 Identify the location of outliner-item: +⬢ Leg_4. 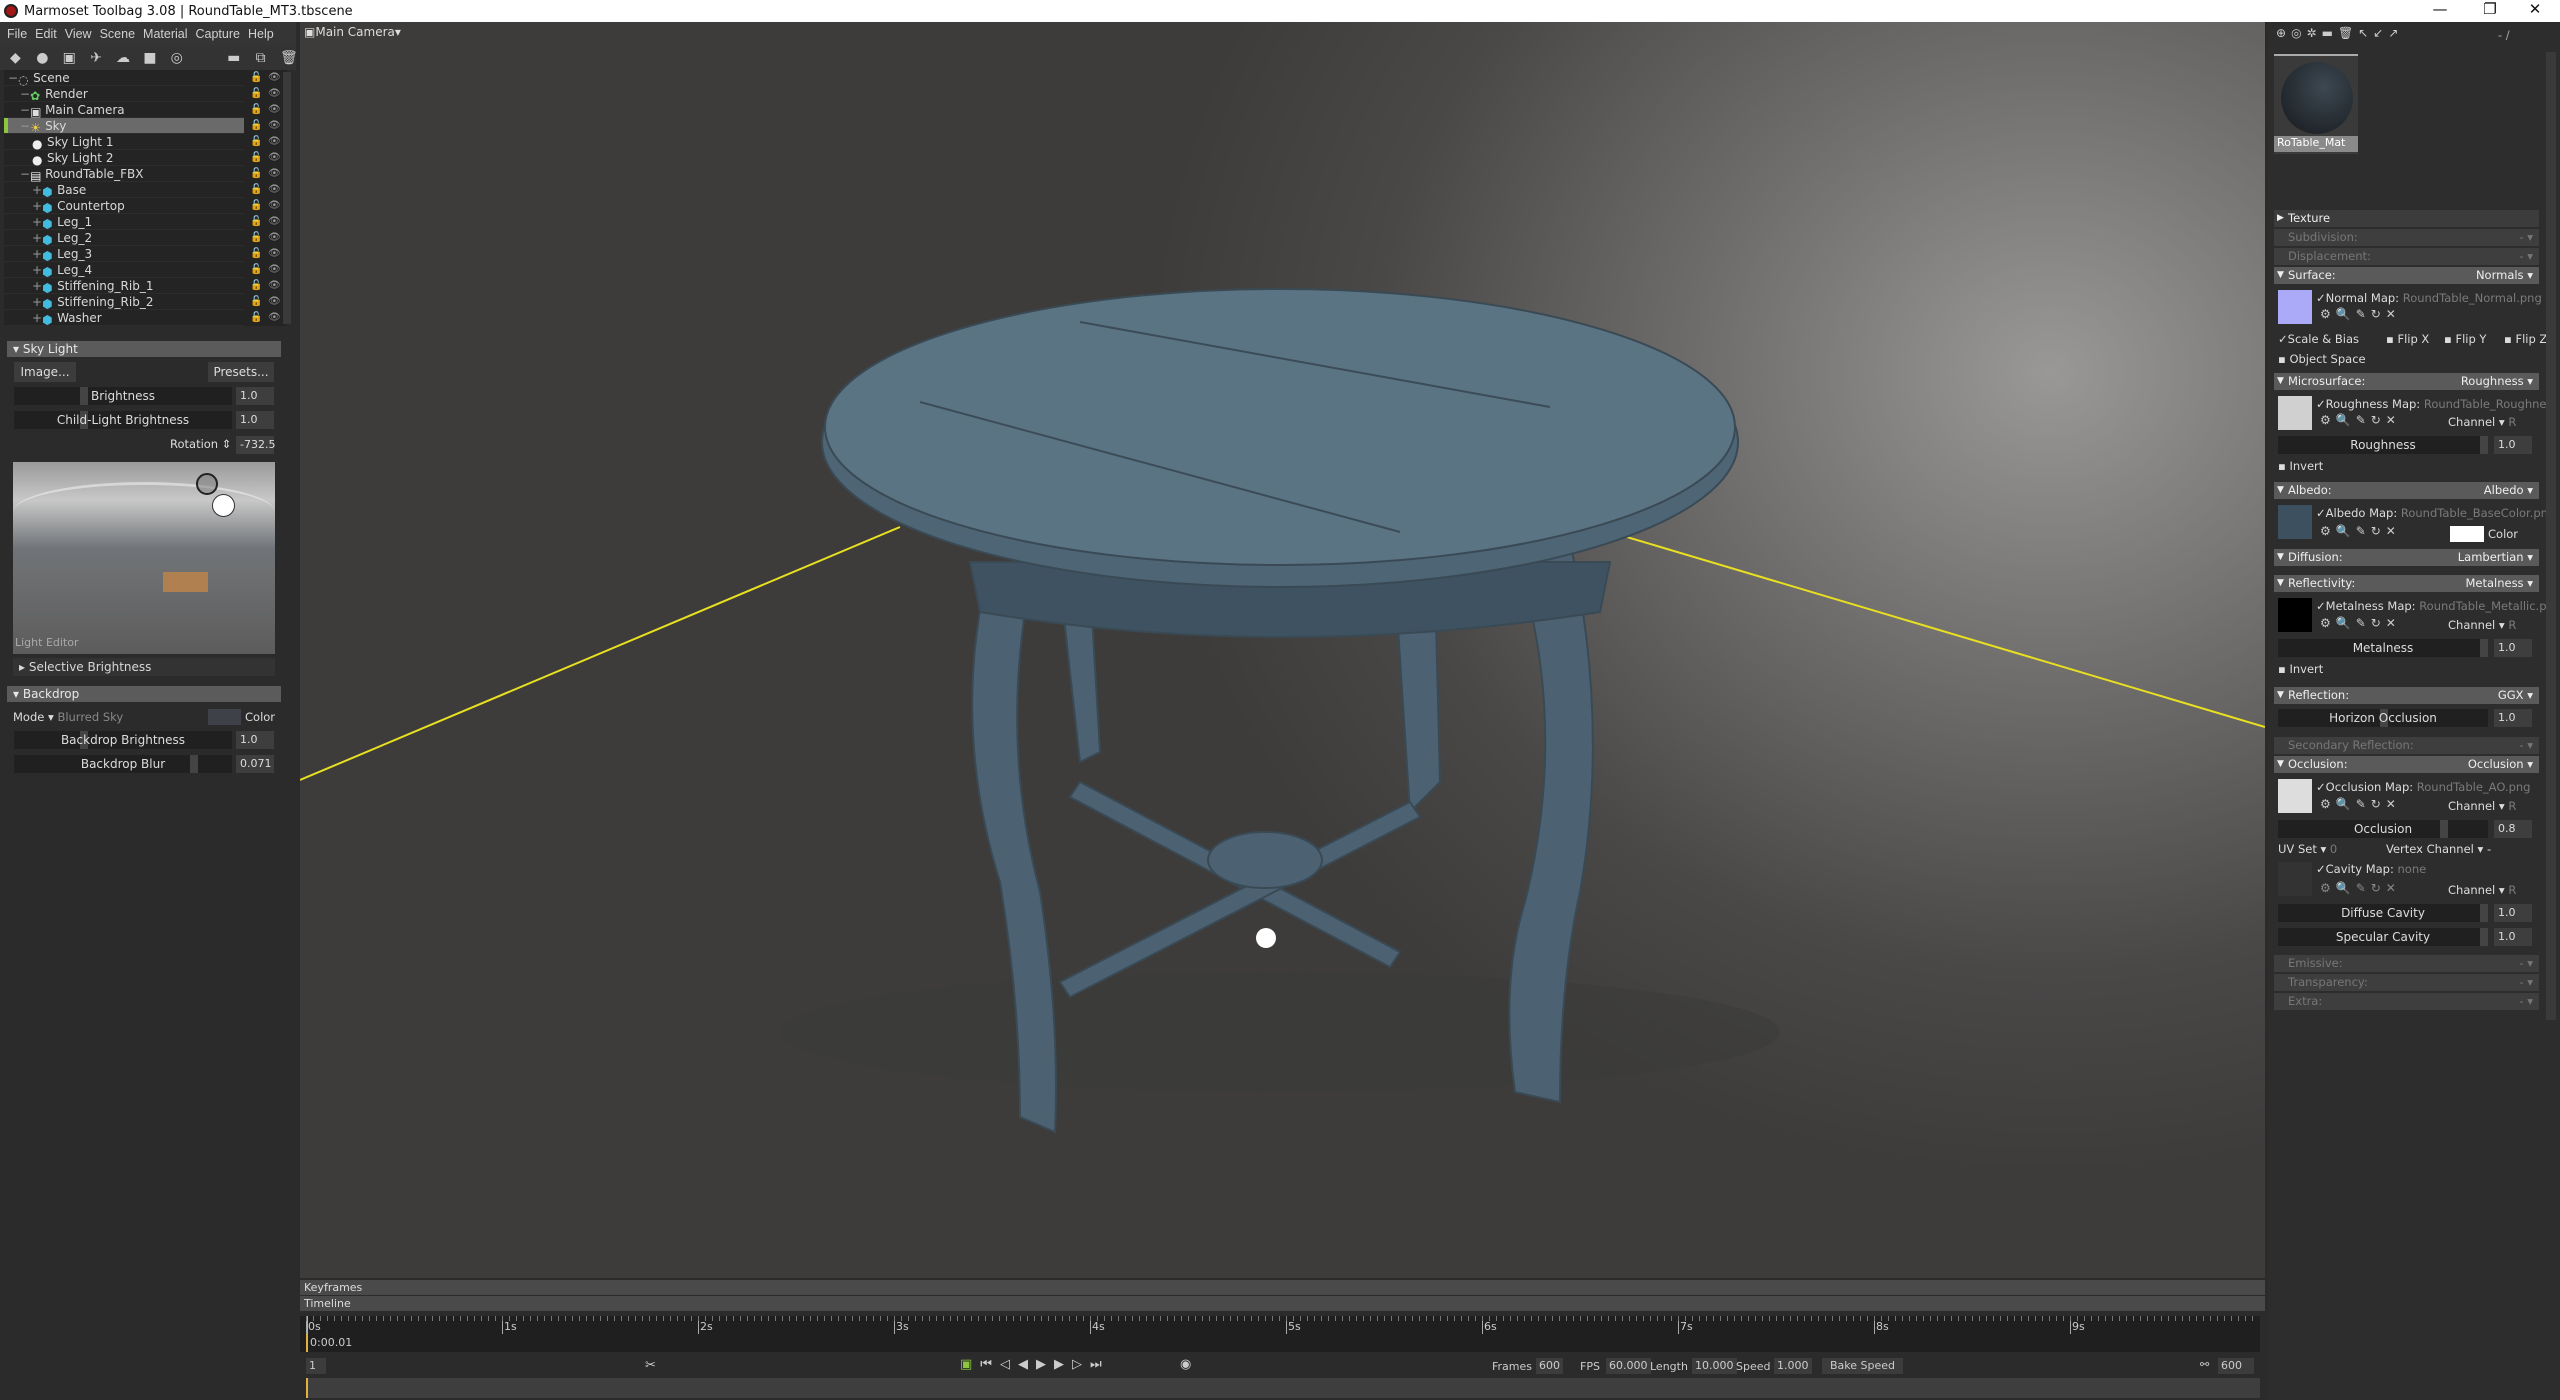
(124, 270).